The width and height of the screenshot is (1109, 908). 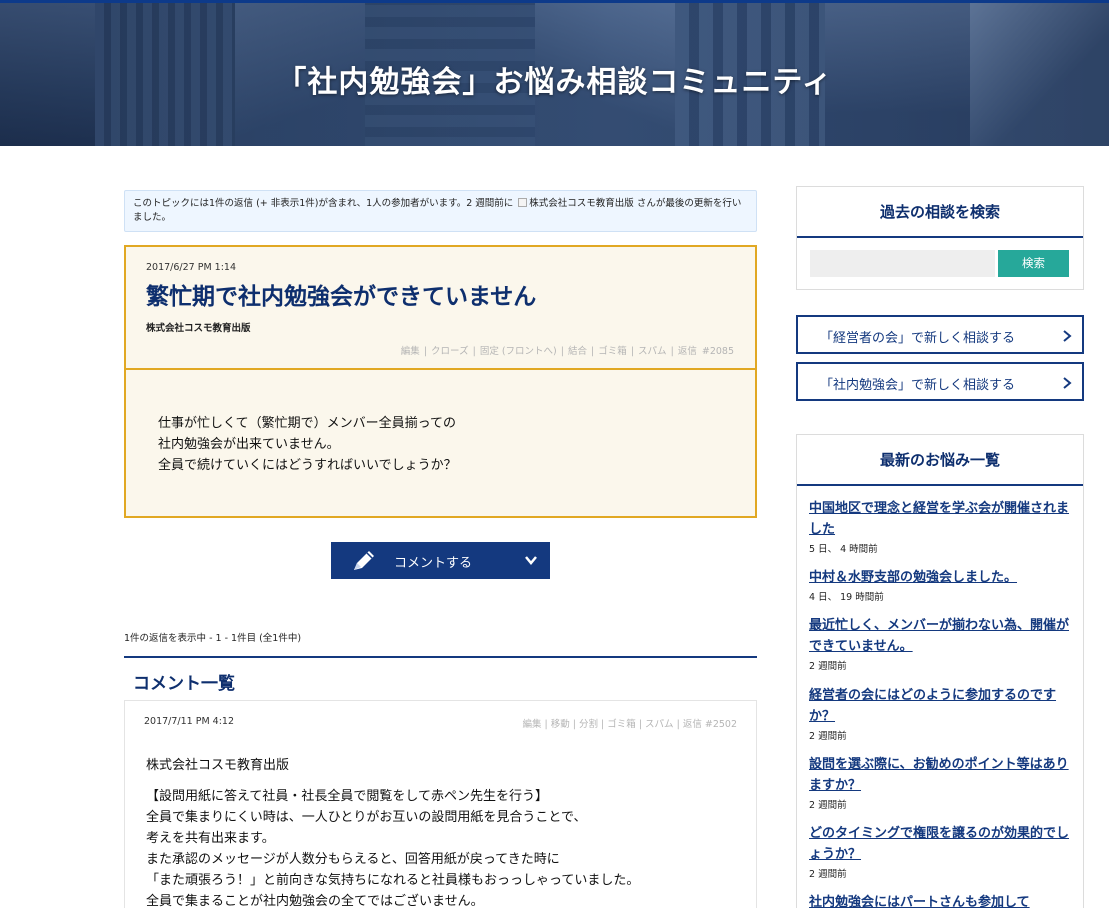 What do you see at coordinates (581, 203) in the screenshot?
I see `topic-info-user-link: 株式会社コスモ教育出版` at bounding box center [581, 203].